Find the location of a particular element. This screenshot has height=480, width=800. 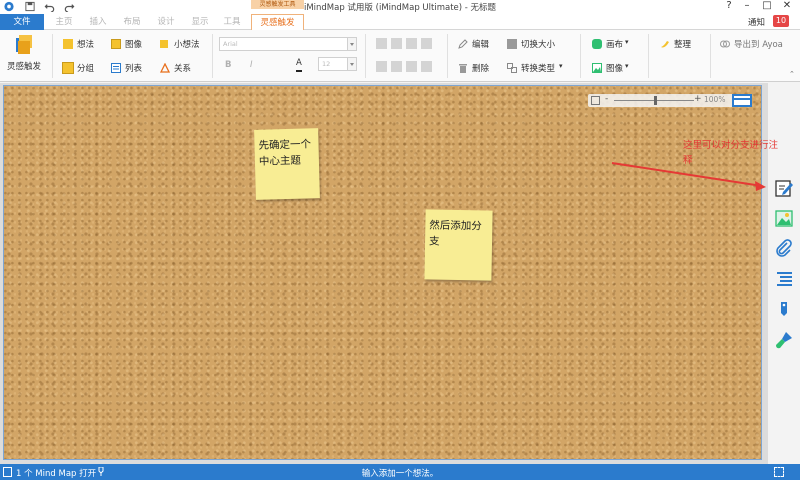

annotation-text: 这里可以对分支进行注释 is located at coordinates (731, 153).